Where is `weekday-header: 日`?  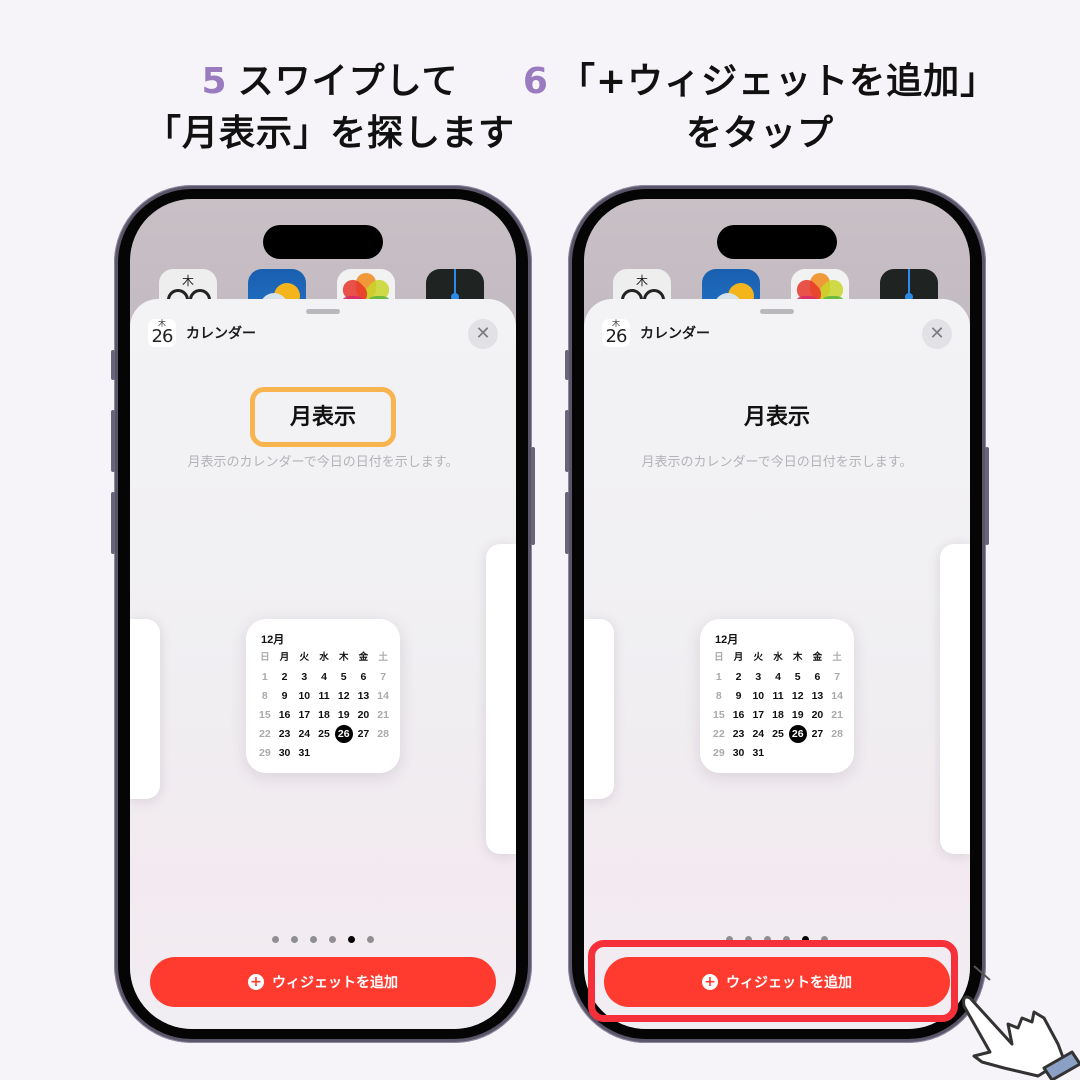
weekday-header: 日 is located at coordinates (719, 657).